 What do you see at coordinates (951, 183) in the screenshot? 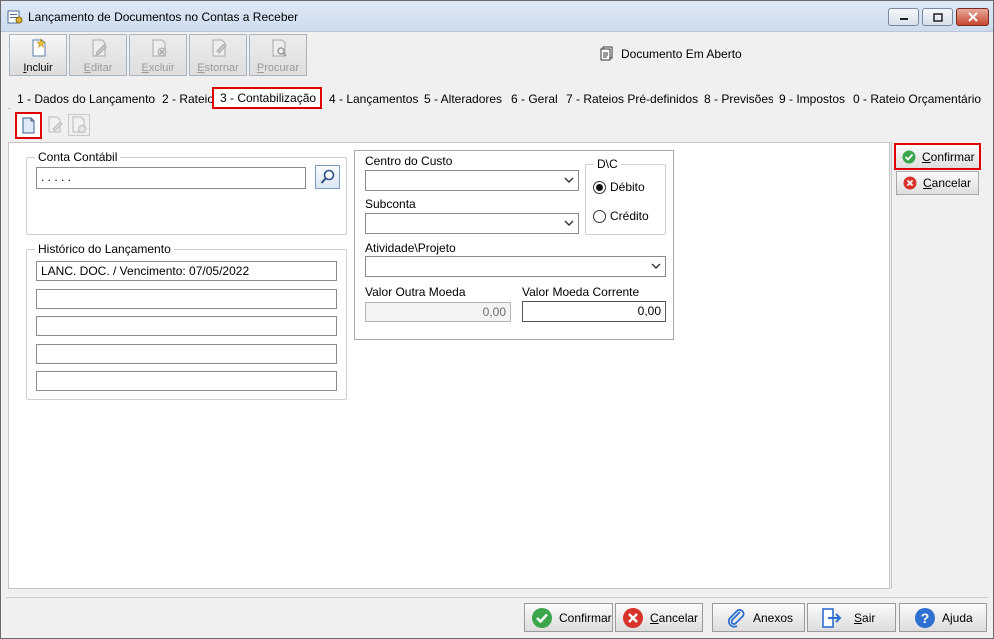
I see `side-cancel-label: ancelar` at bounding box center [951, 183].